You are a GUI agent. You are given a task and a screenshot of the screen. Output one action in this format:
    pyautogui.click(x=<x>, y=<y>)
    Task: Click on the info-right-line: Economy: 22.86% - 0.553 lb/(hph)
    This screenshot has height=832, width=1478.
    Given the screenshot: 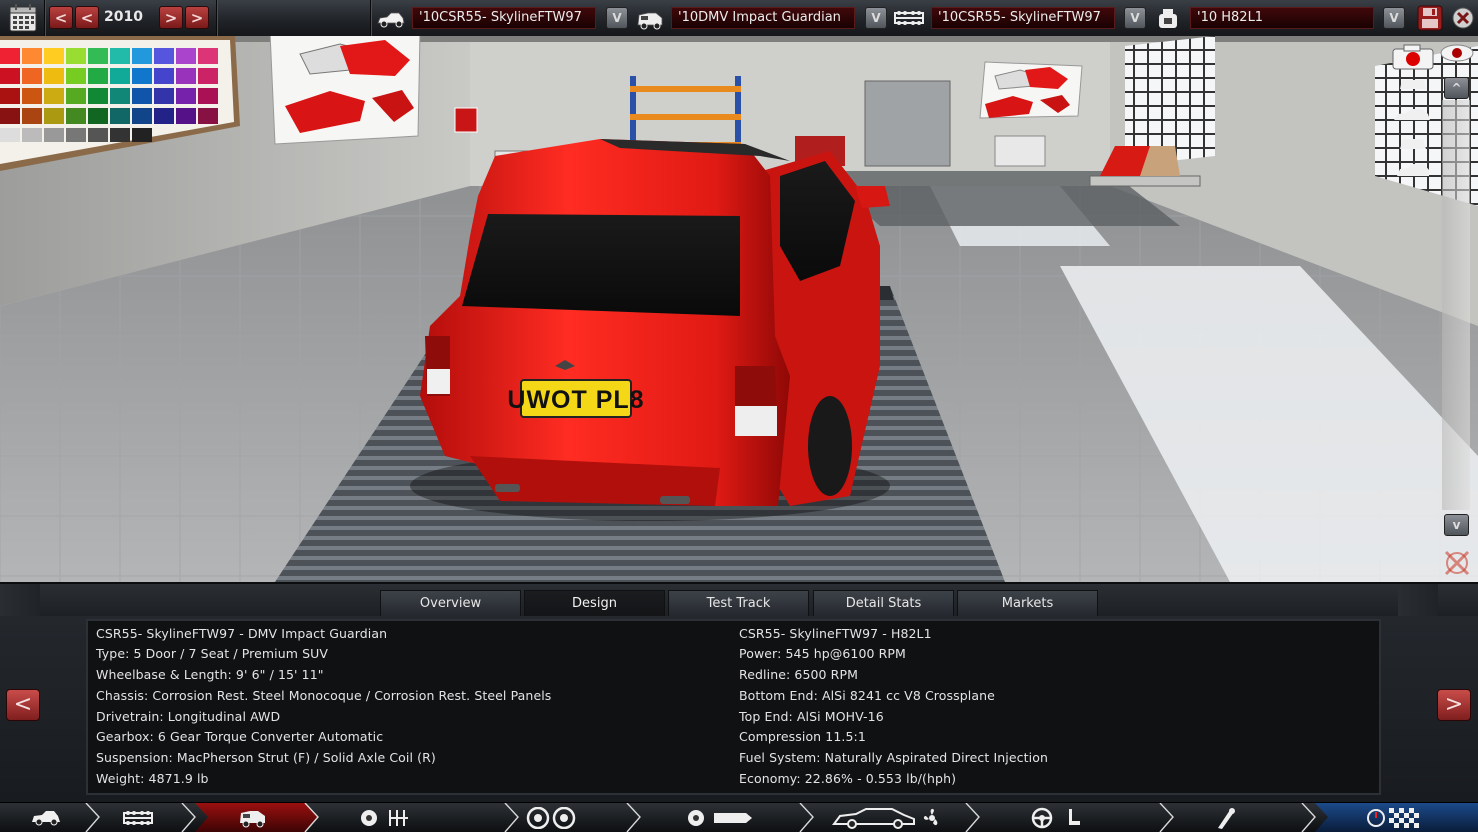 What is the action you would take?
    pyautogui.click(x=848, y=778)
    